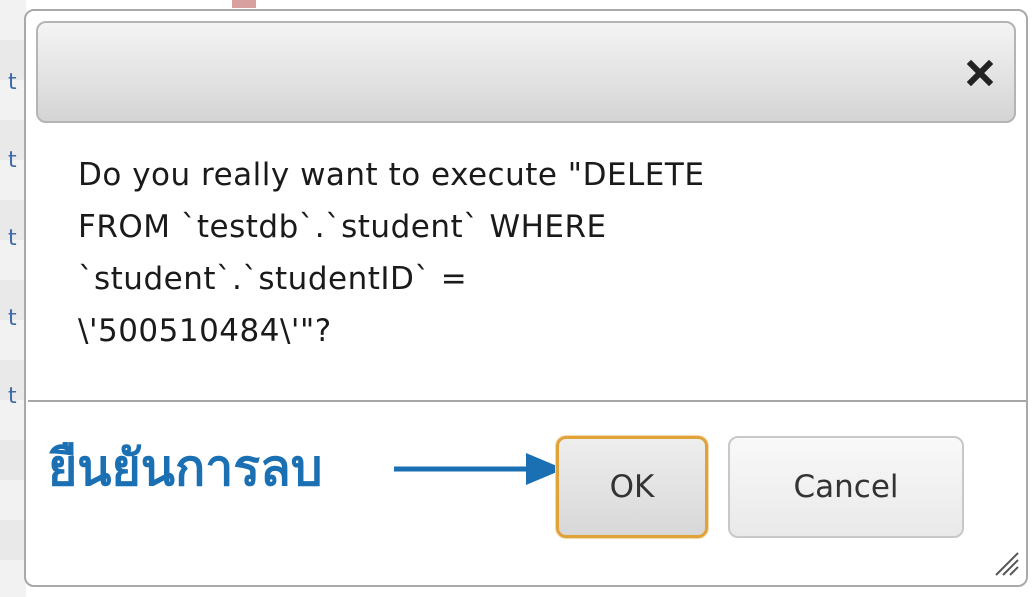 This screenshot has width=1034, height=597. Describe the element at coordinates (244, 4) in the screenshot. I see `background-icon` at that location.